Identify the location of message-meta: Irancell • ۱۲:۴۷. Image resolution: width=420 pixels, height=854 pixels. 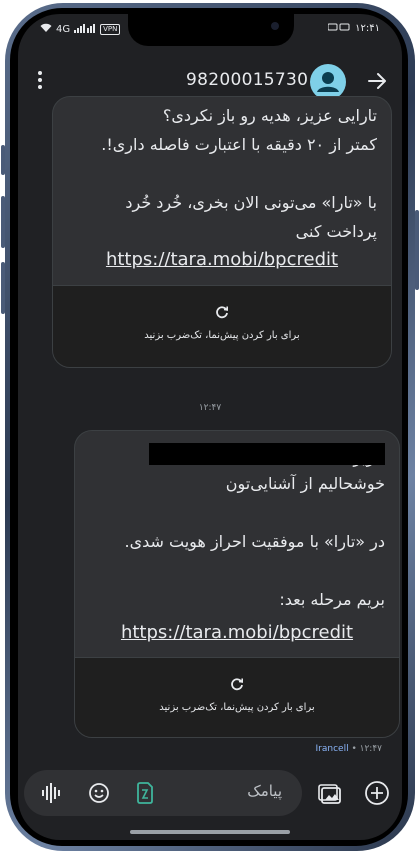
(349, 749).